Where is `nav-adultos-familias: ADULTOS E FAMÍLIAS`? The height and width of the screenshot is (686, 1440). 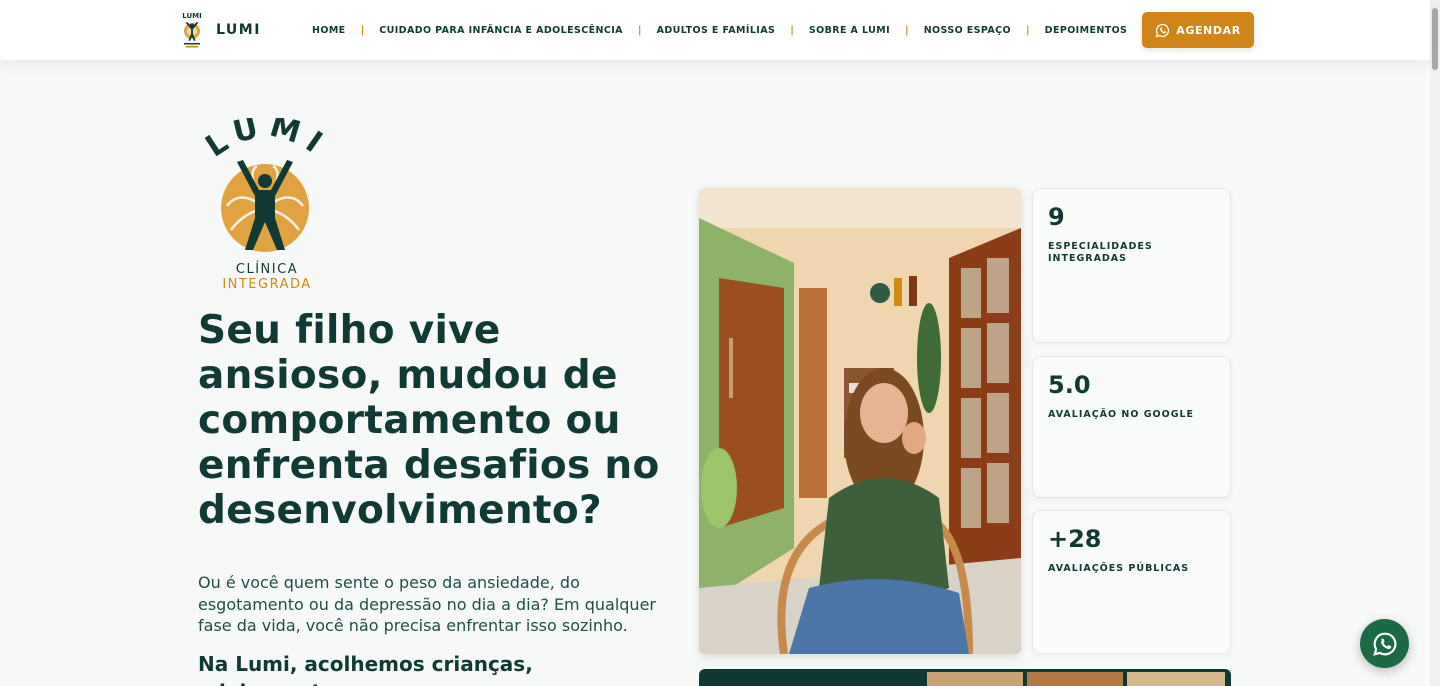 nav-adultos-familias: ADULTOS E FAMÍLIAS is located at coordinates (716, 30).